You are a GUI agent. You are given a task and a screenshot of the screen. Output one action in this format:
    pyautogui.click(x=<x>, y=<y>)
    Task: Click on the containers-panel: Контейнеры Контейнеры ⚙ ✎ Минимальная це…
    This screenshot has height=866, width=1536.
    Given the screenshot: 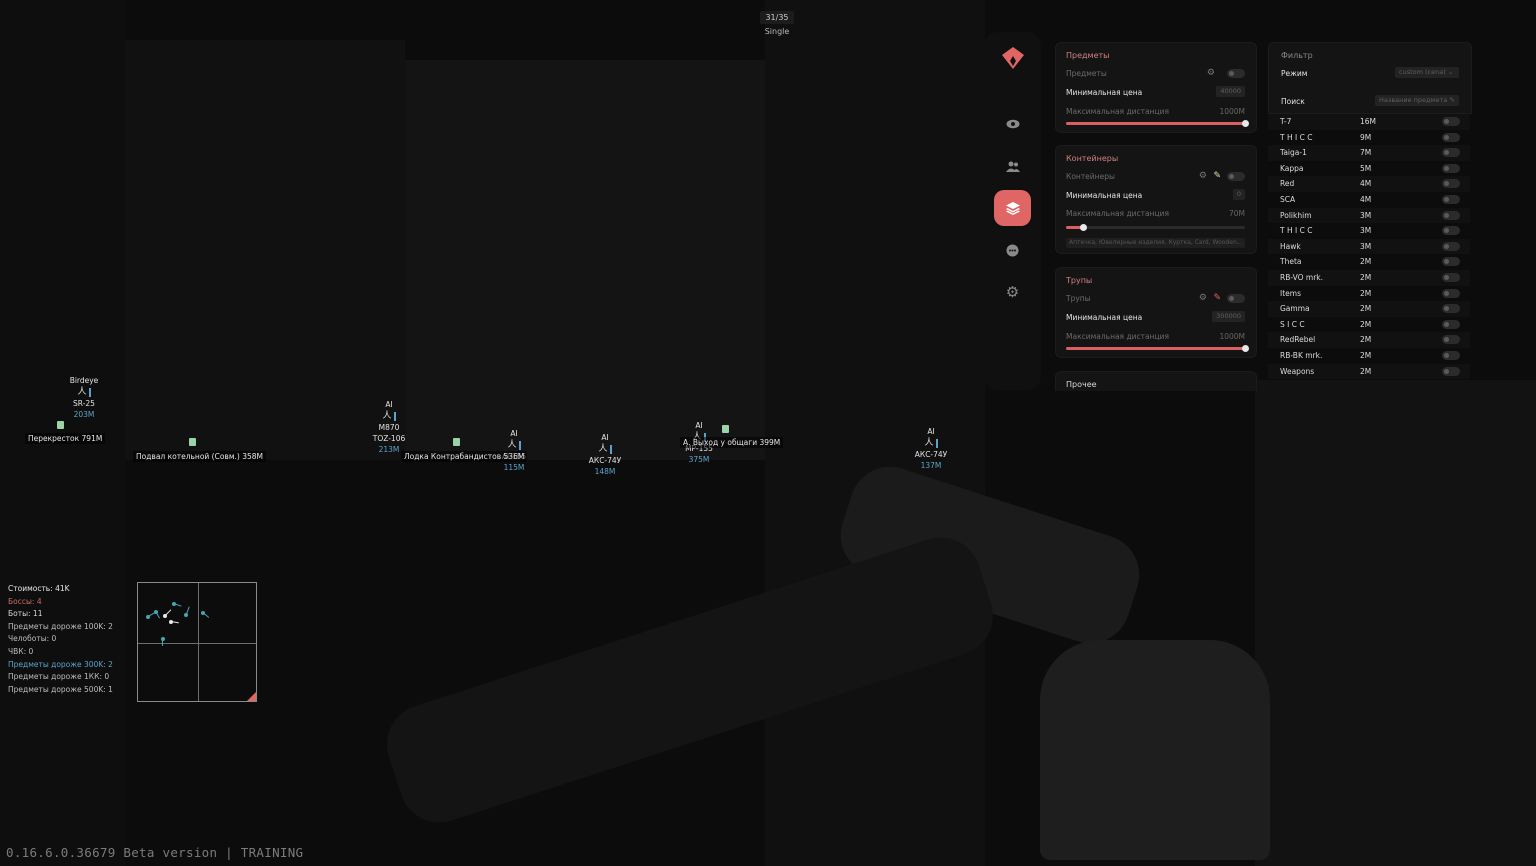 What is the action you would take?
    pyautogui.click(x=1156, y=199)
    